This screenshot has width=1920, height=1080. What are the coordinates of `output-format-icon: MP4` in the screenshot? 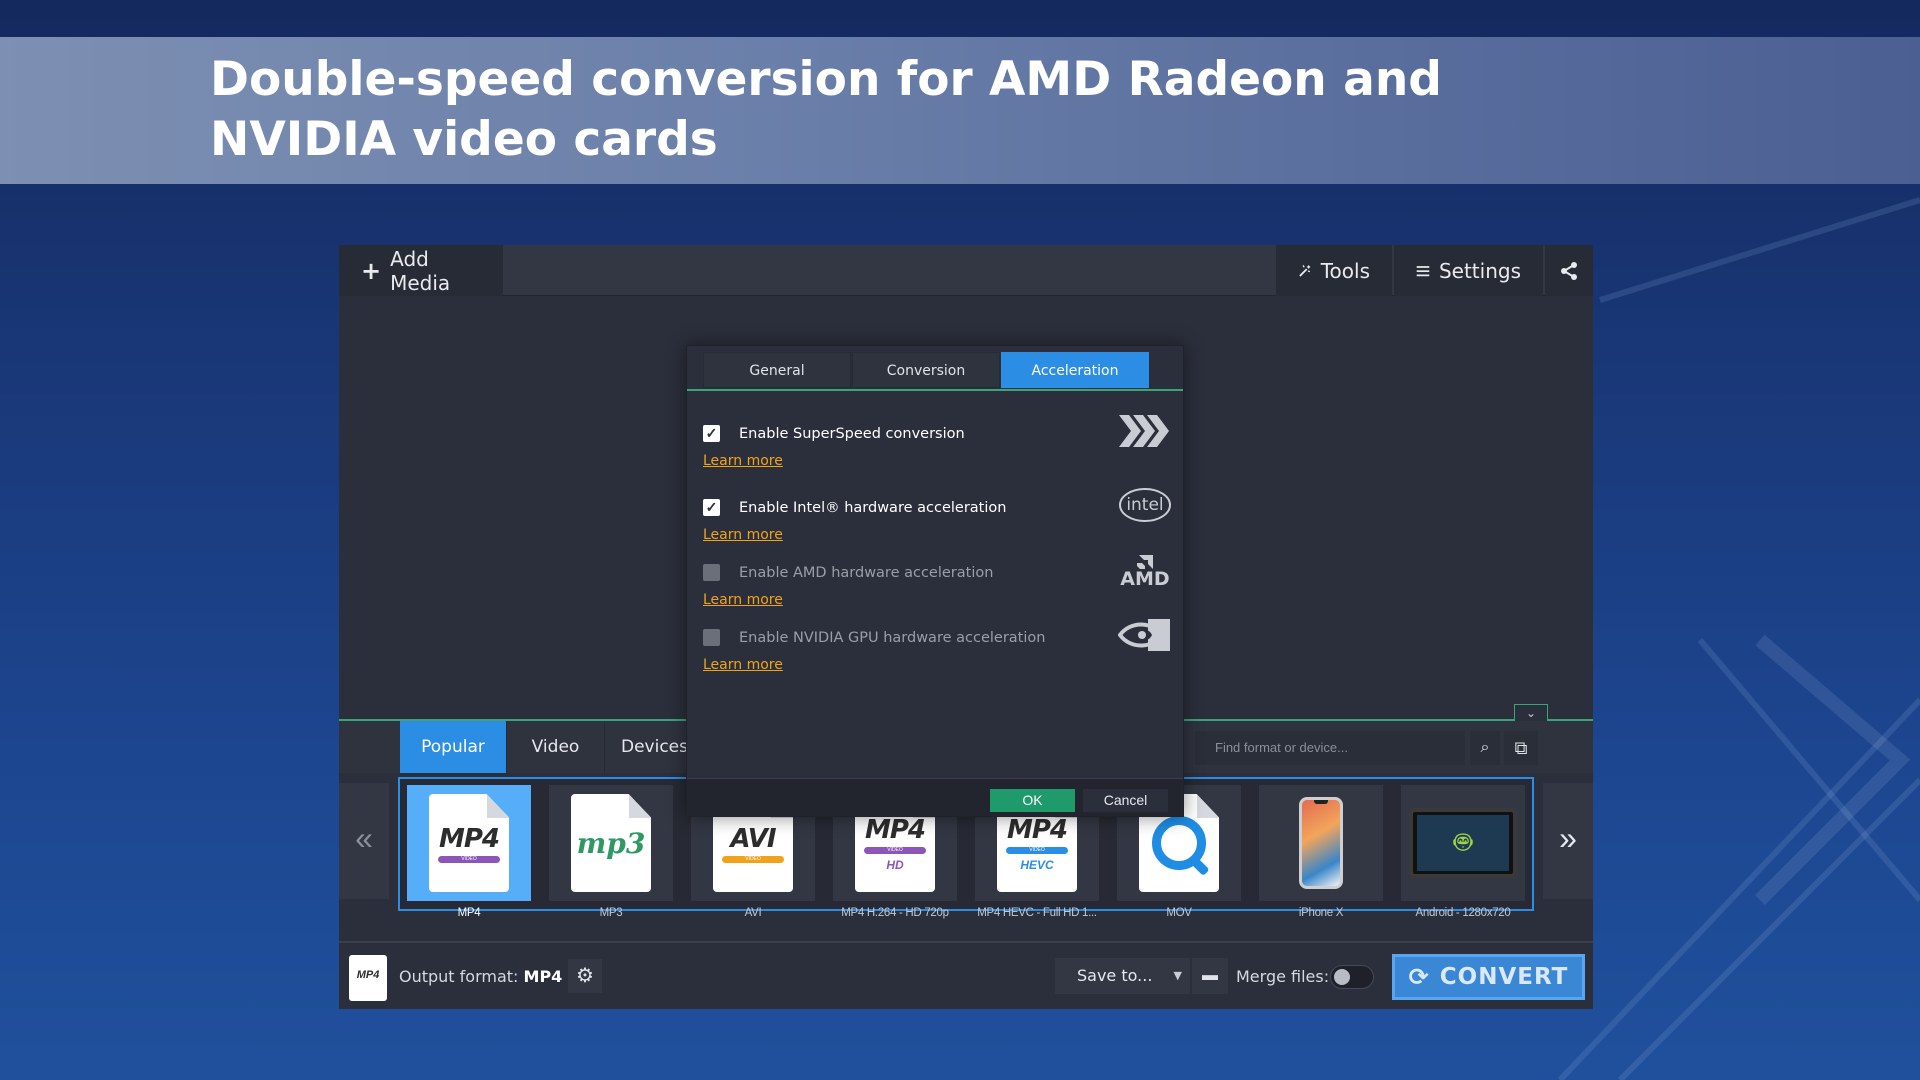 It's located at (368, 978).